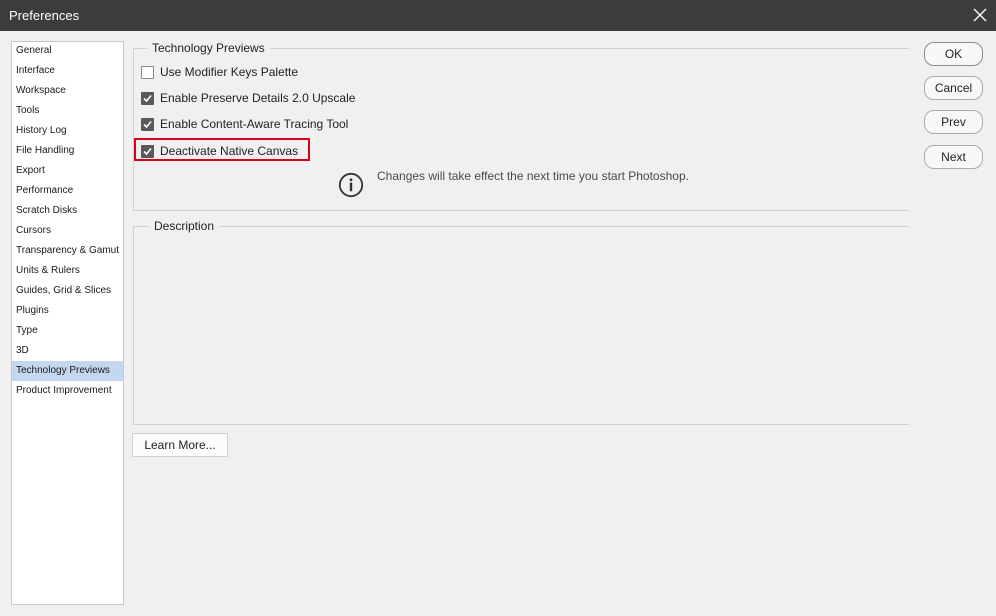 This screenshot has height=616, width=996. Describe the element at coordinates (229, 72) in the screenshot. I see `option-label: Use Modifier Keys Palette` at that location.